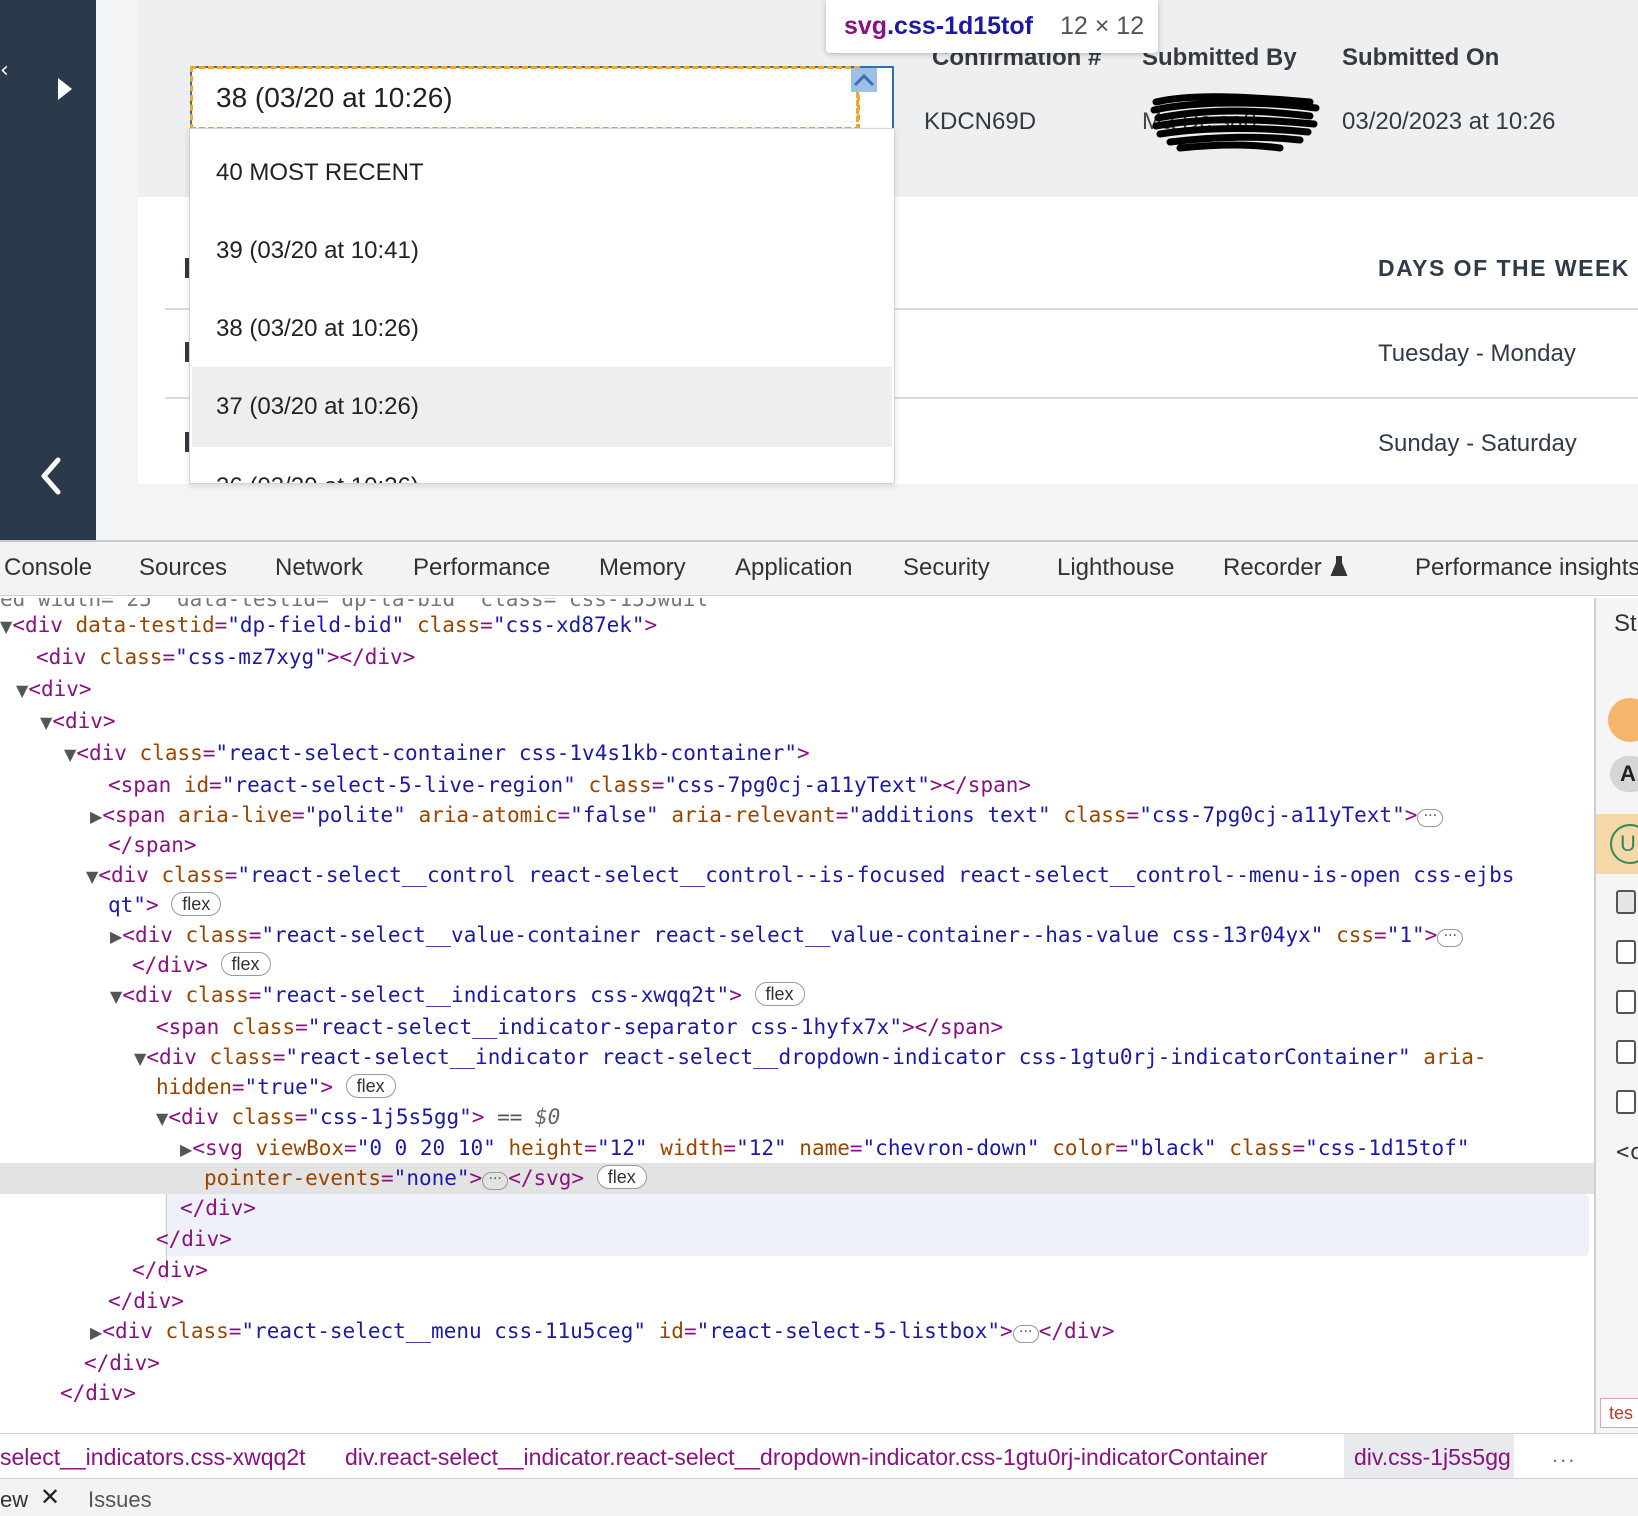 This screenshot has height=1516, width=1638. What do you see at coordinates (1526, 568) in the screenshot?
I see `tab-performance-insights: Performance insights` at bounding box center [1526, 568].